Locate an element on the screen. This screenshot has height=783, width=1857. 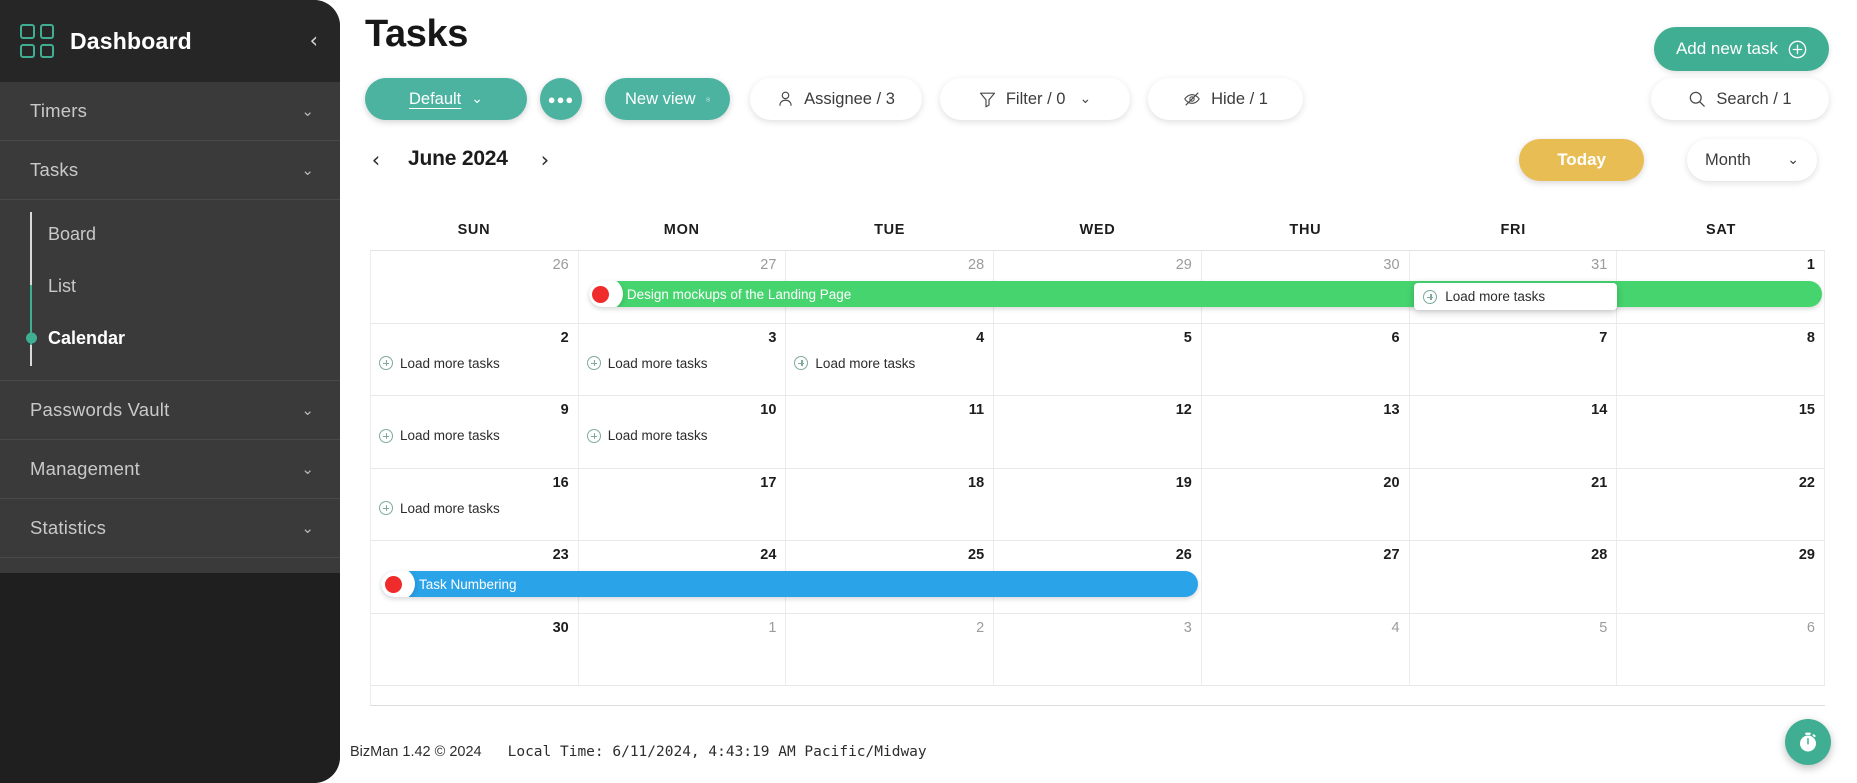
hide-button: Hide / 1 is located at coordinates (1225, 99).